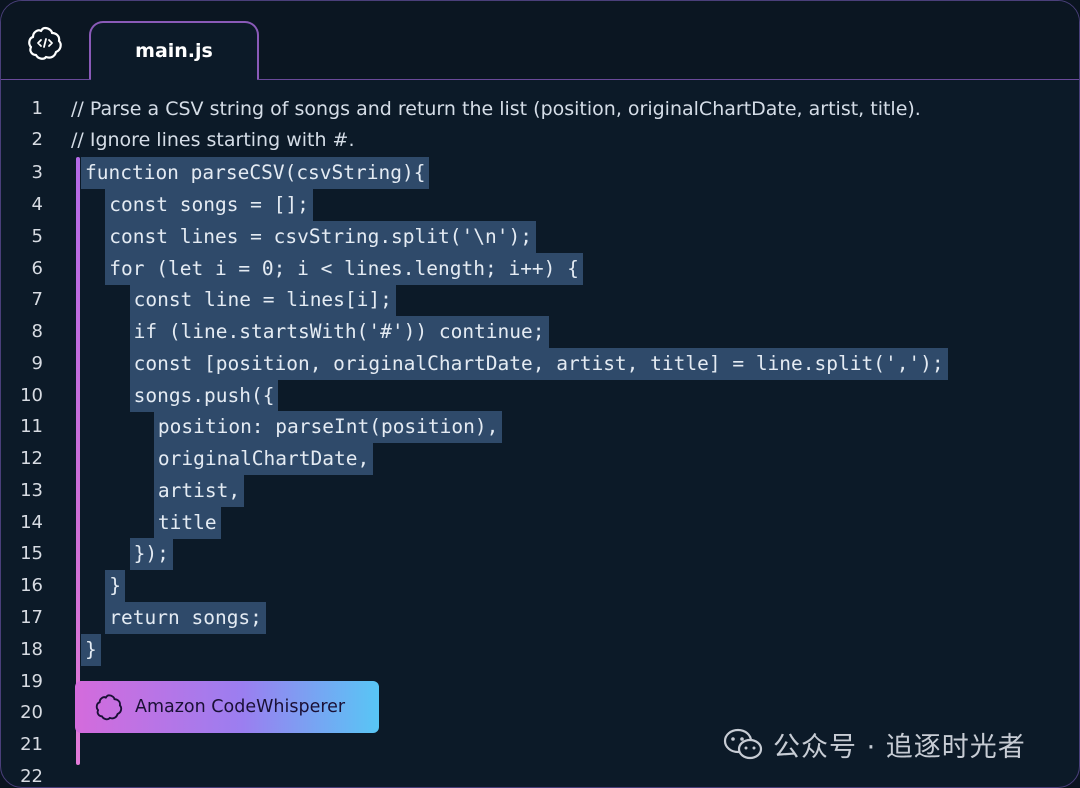 This screenshot has width=1080, height=788. Describe the element at coordinates (899, 747) in the screenshot. I see `watermark-text: 公众号 · 追逐时光者` at that location.